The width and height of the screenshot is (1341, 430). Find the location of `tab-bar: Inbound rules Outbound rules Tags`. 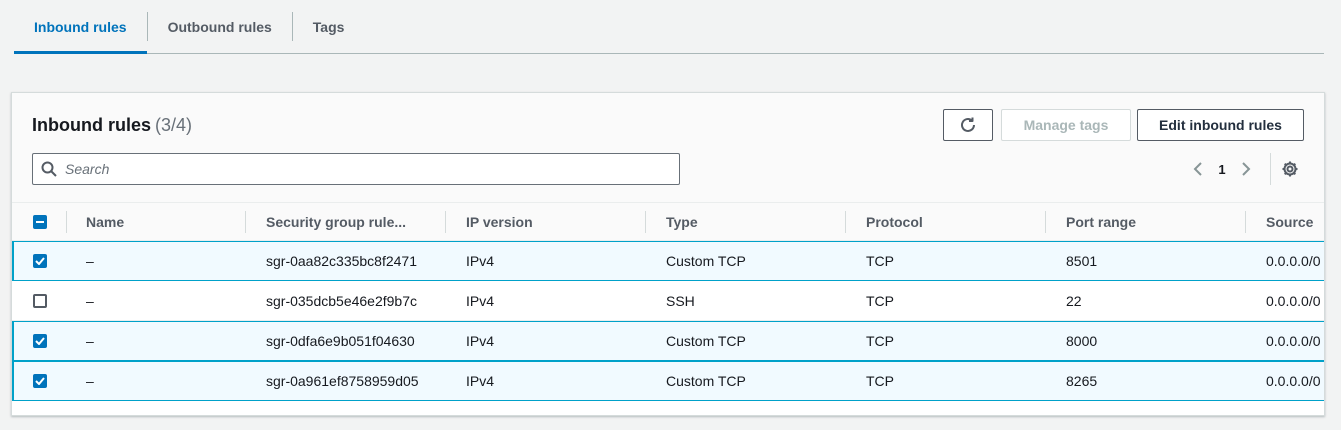

tab-bar: Inbound rules Outbound rules Tags is located at coordinates (669, 27).